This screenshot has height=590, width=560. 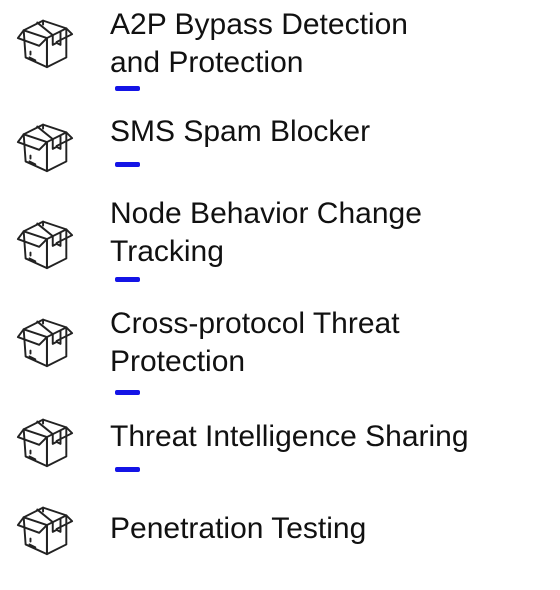 What do you see at coordinates (259, 43) in the screenshot?
I see `item-label: A2P Bypass Detection and Protection` at bounding box center [259, 43].